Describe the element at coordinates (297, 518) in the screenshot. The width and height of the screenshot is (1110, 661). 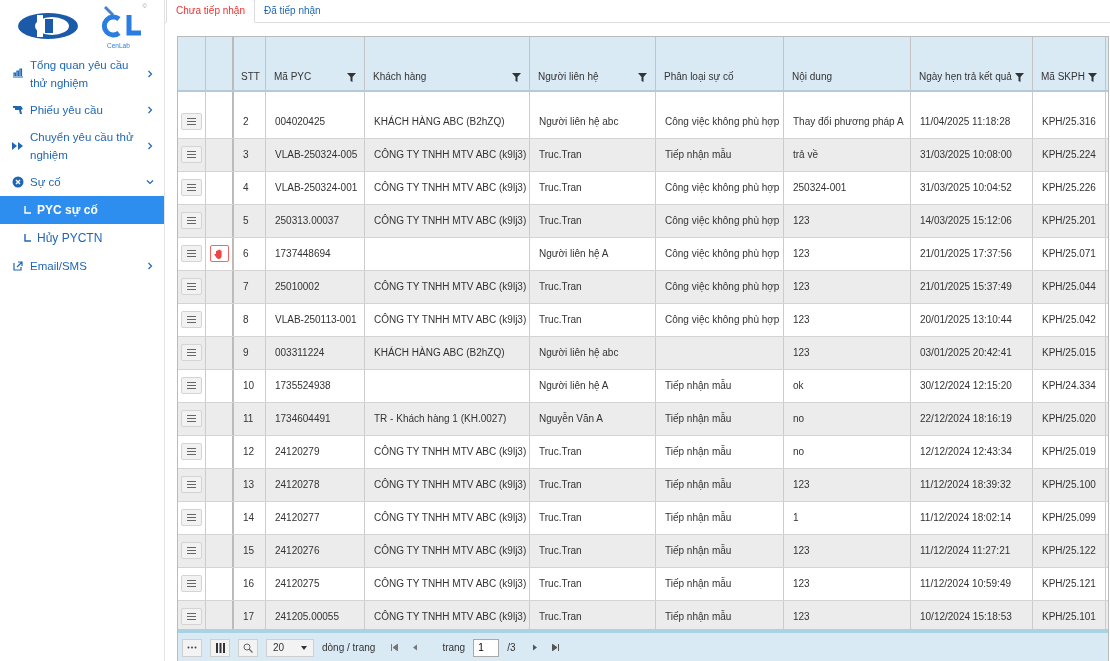
I see `table-cell: 24120277` at that location.